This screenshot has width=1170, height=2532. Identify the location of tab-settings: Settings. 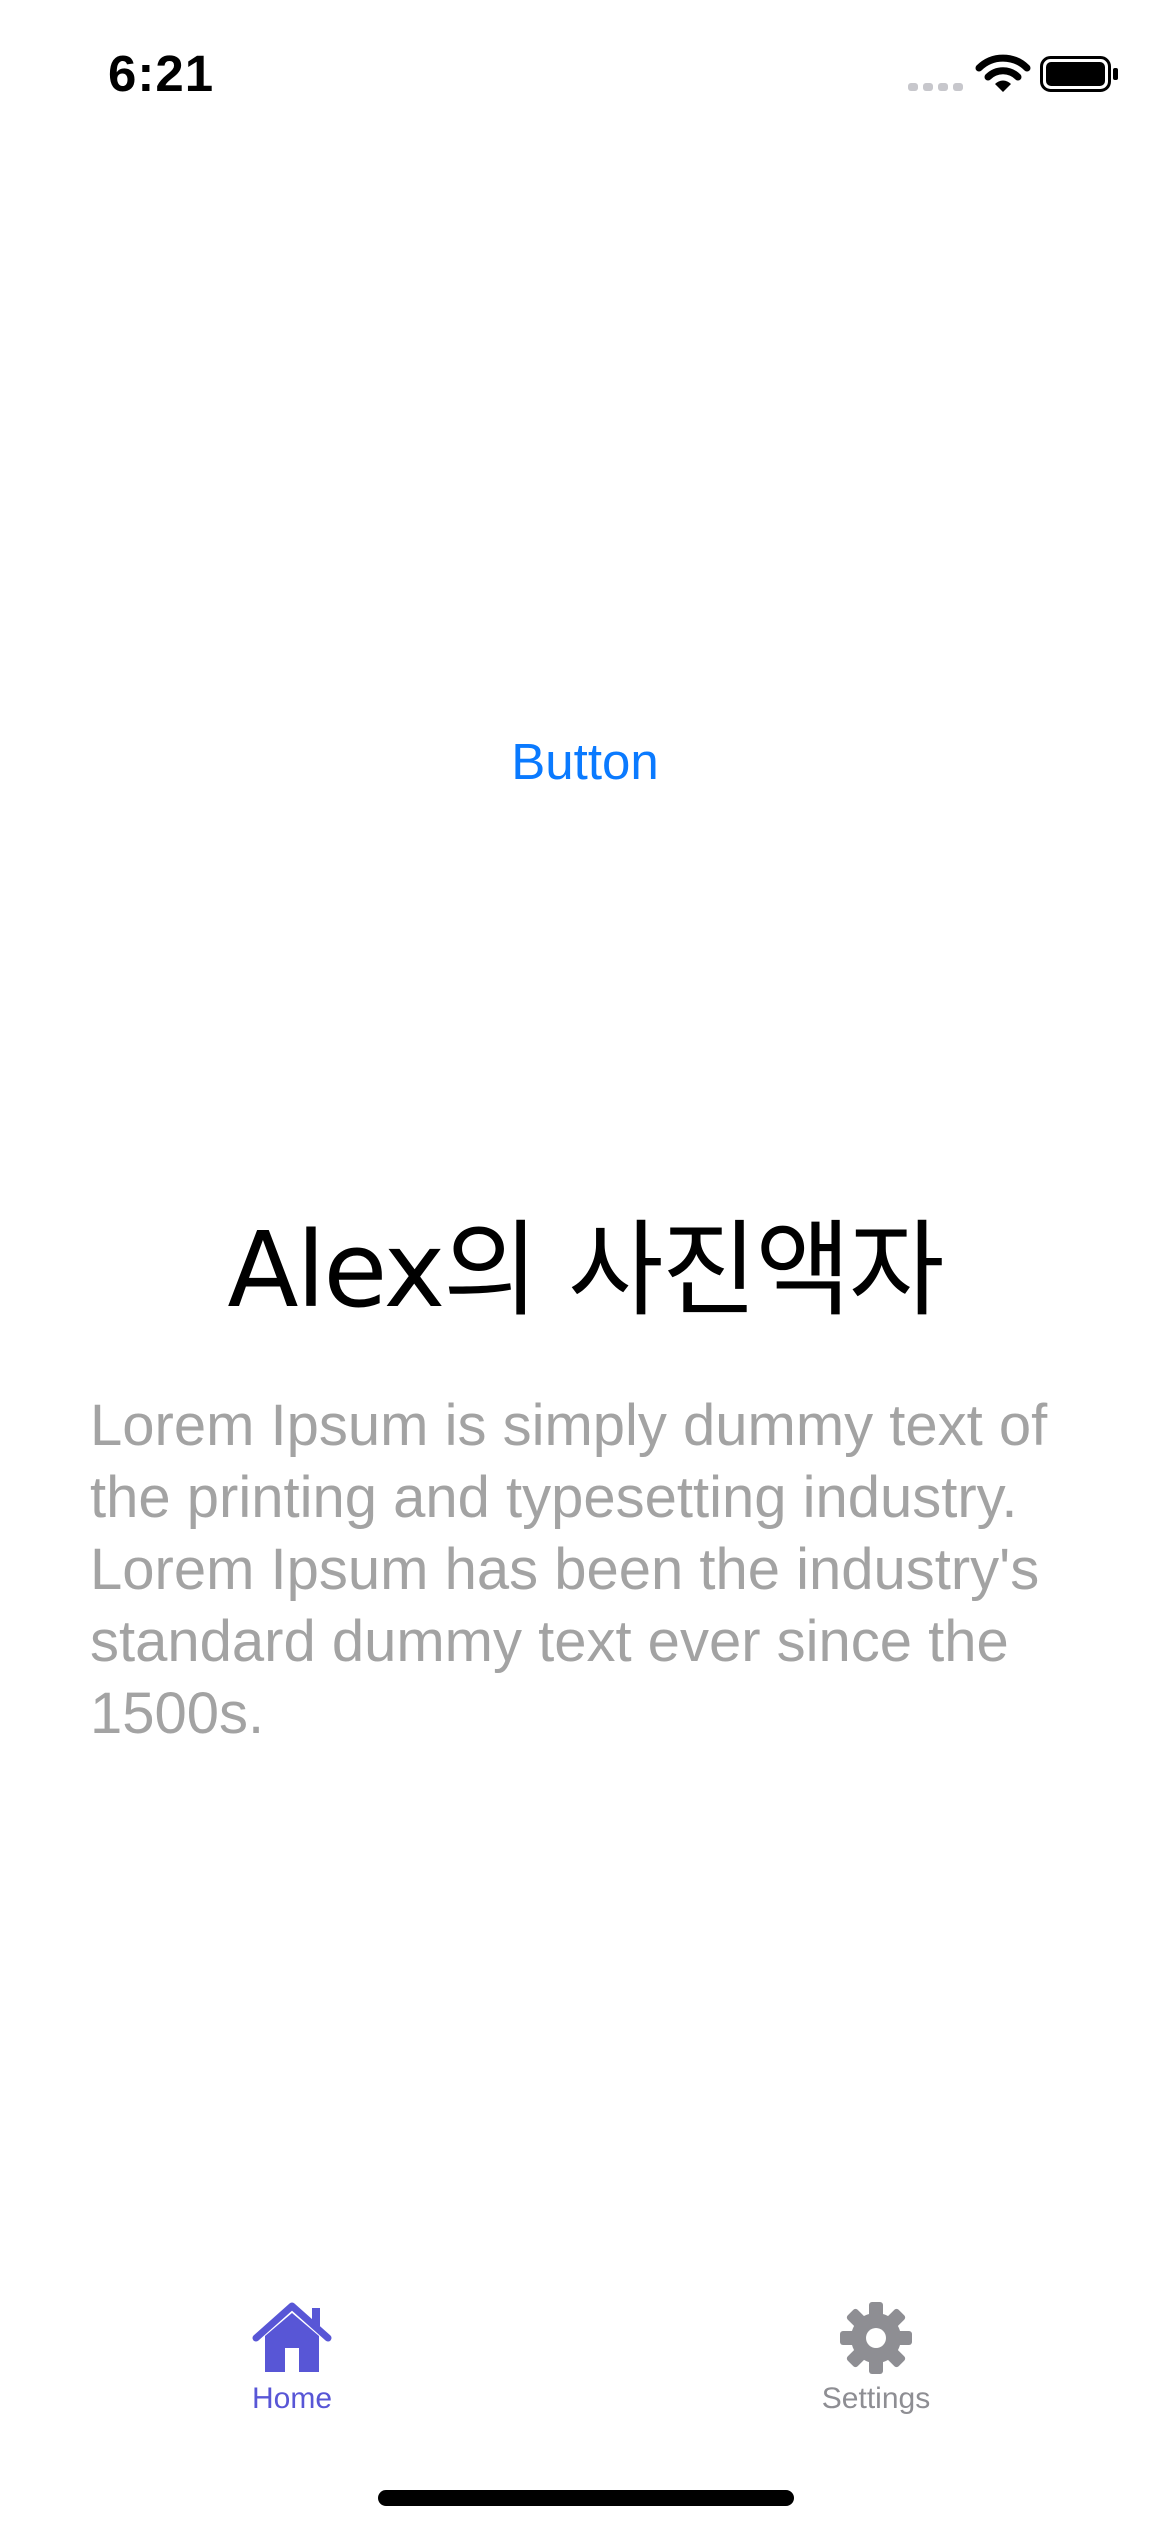
(876, 2370).